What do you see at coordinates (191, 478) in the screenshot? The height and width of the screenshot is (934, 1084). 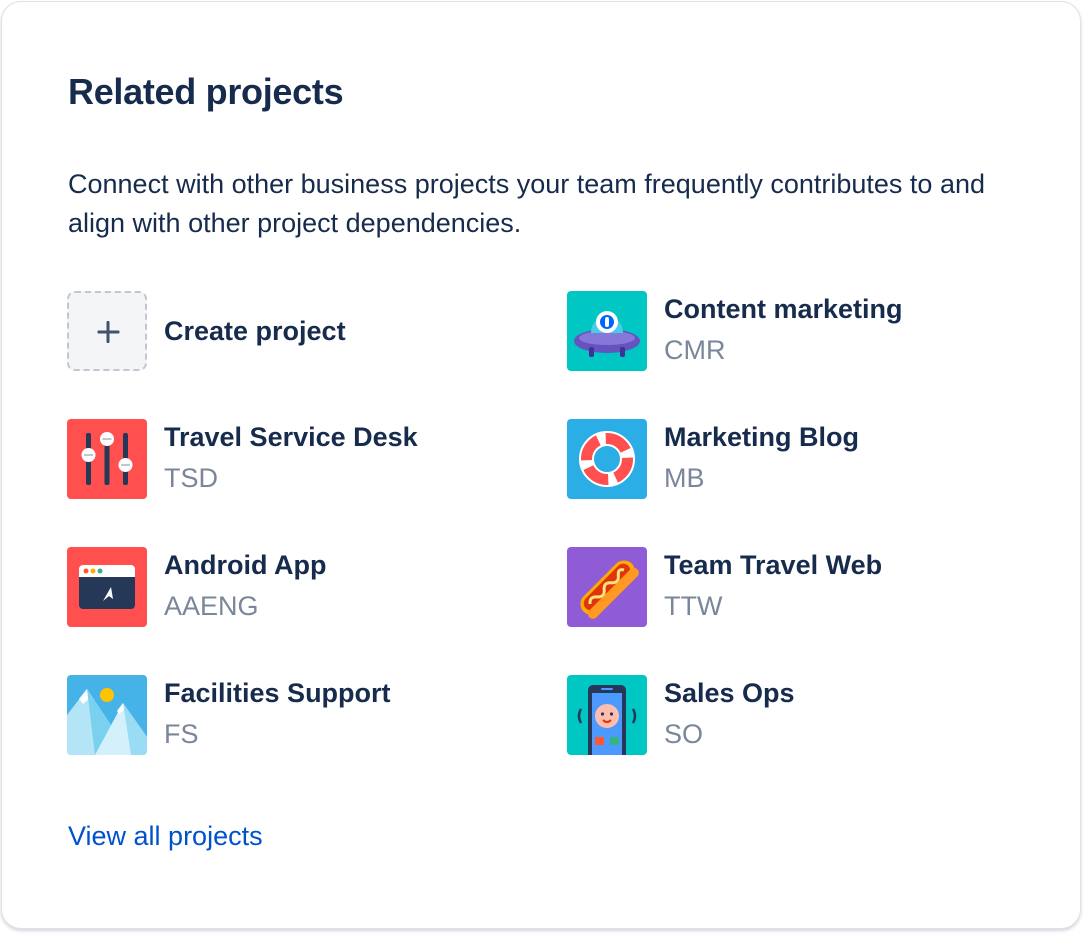 I see `project-key: TSD` at bounding box center [191, 478].